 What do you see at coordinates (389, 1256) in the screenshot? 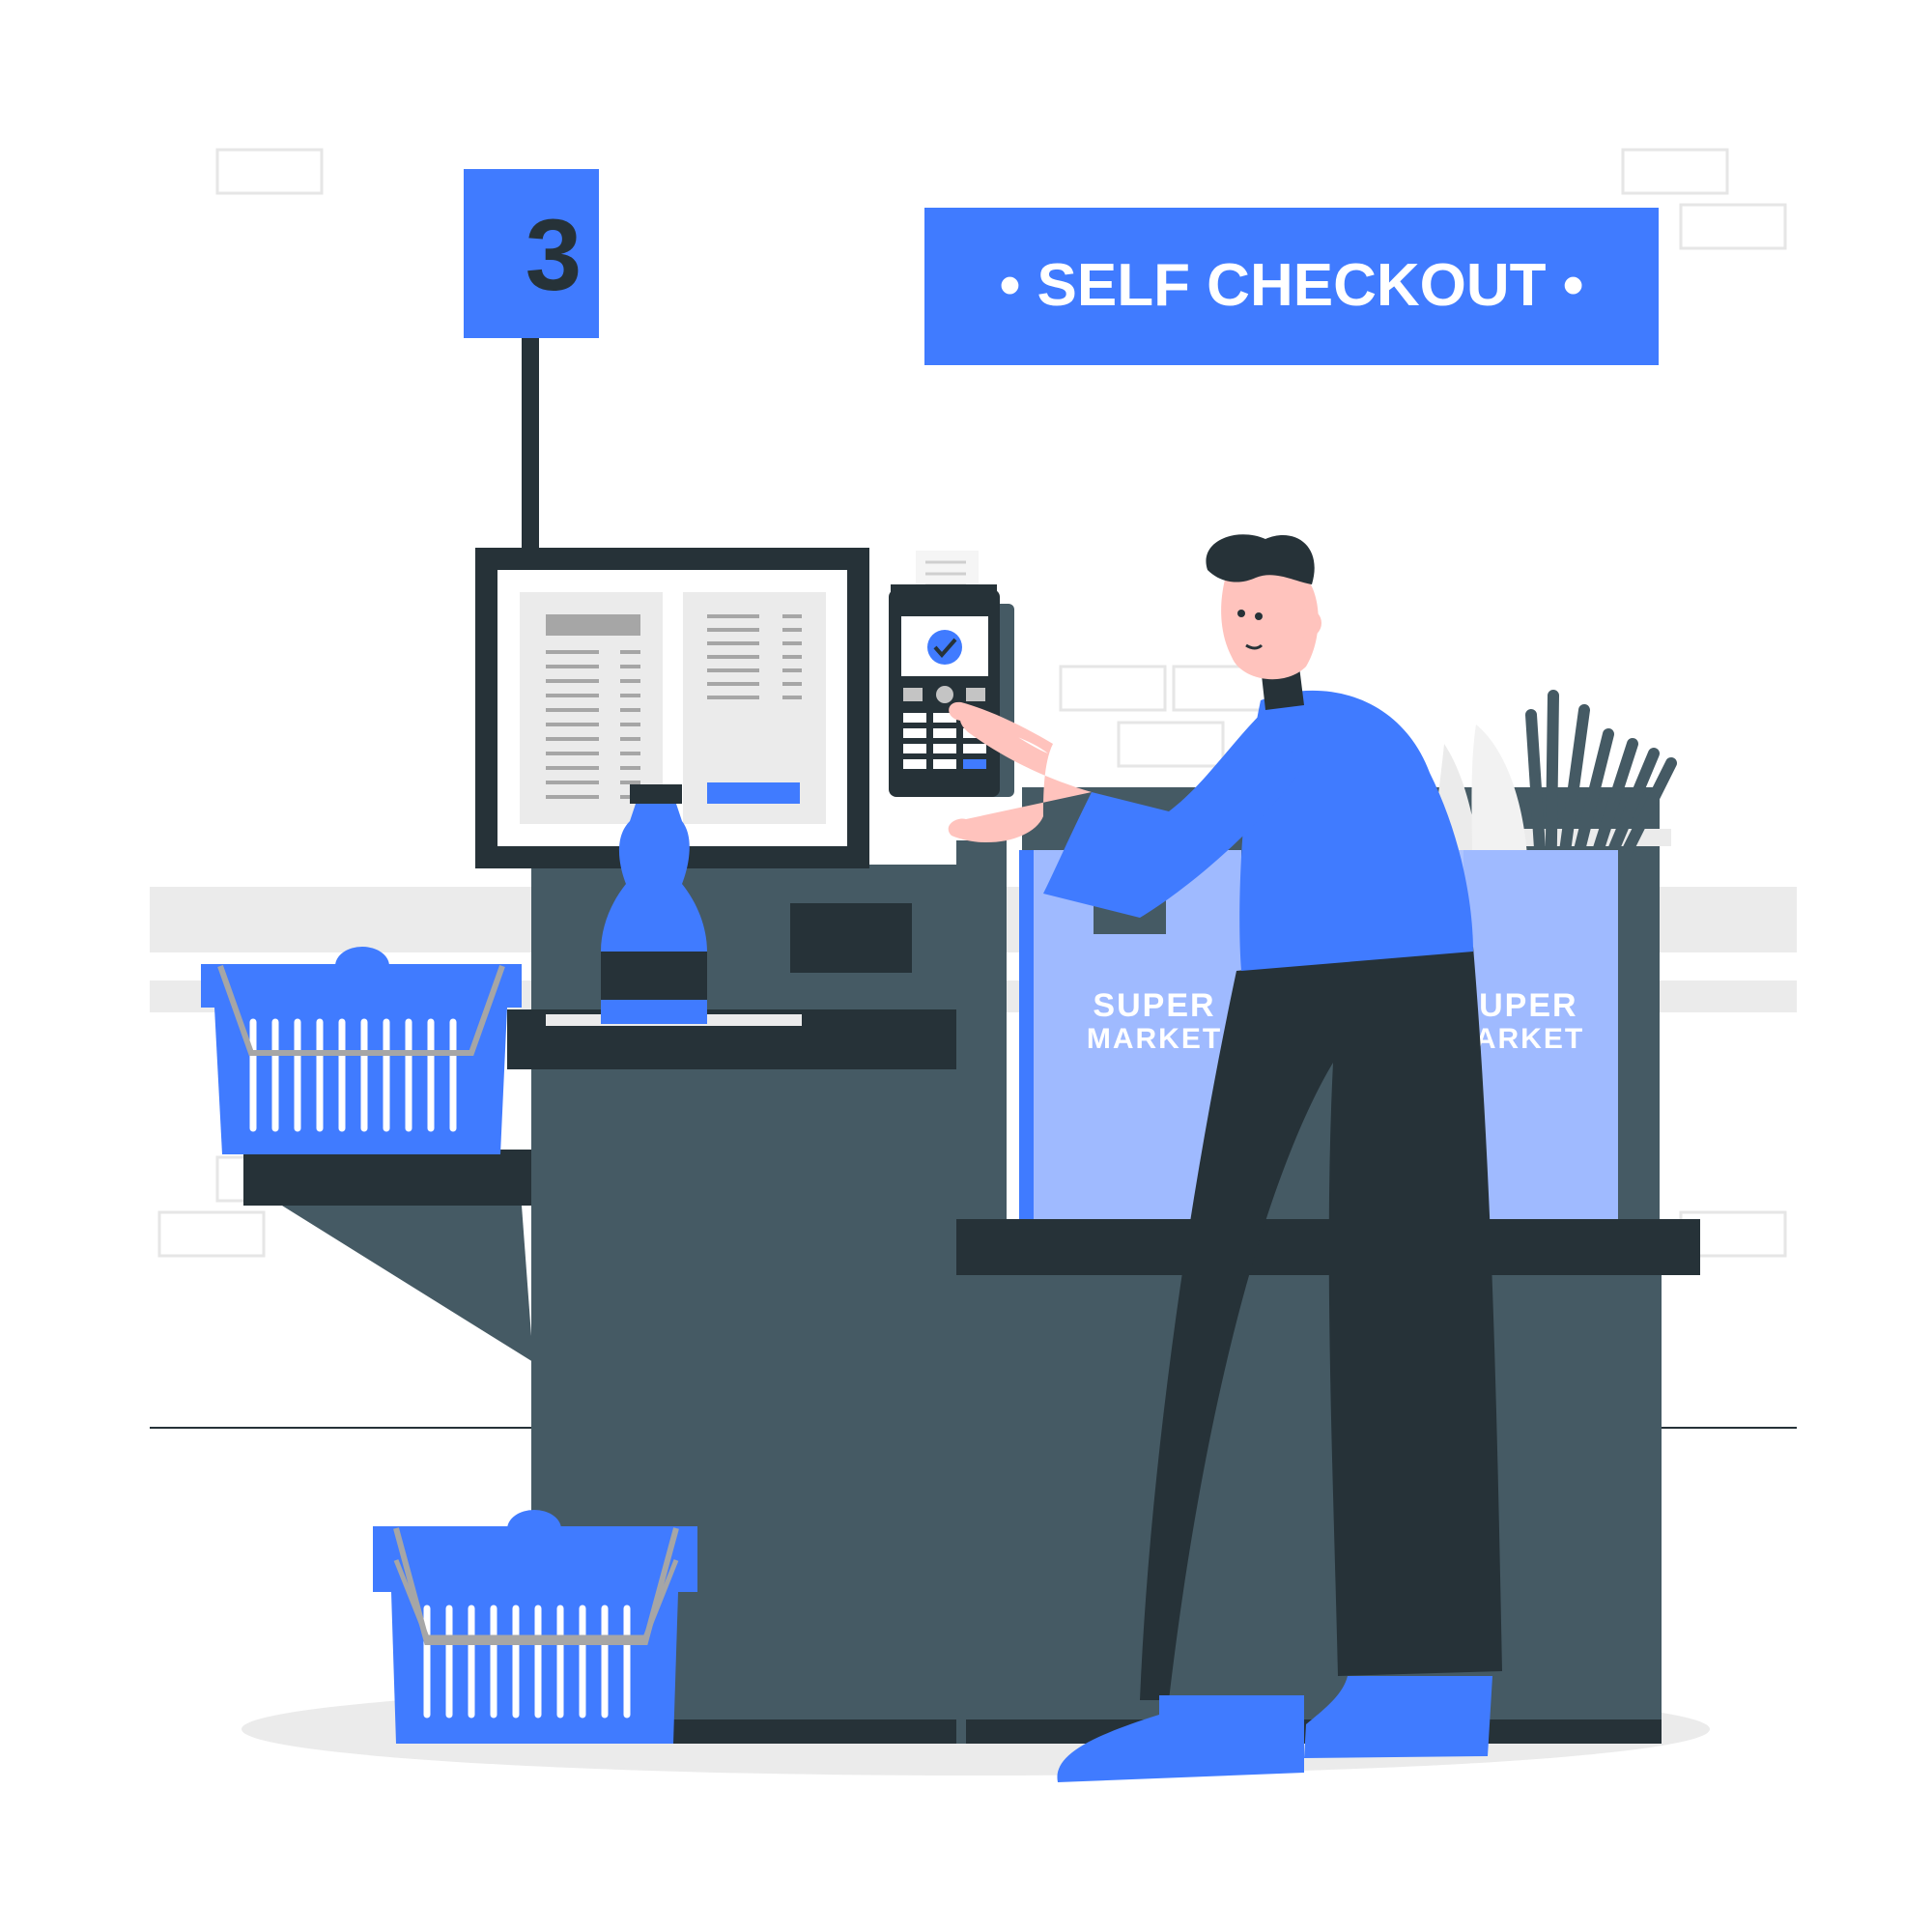
I see `basket-counter` at bounding box center [389, 1256].